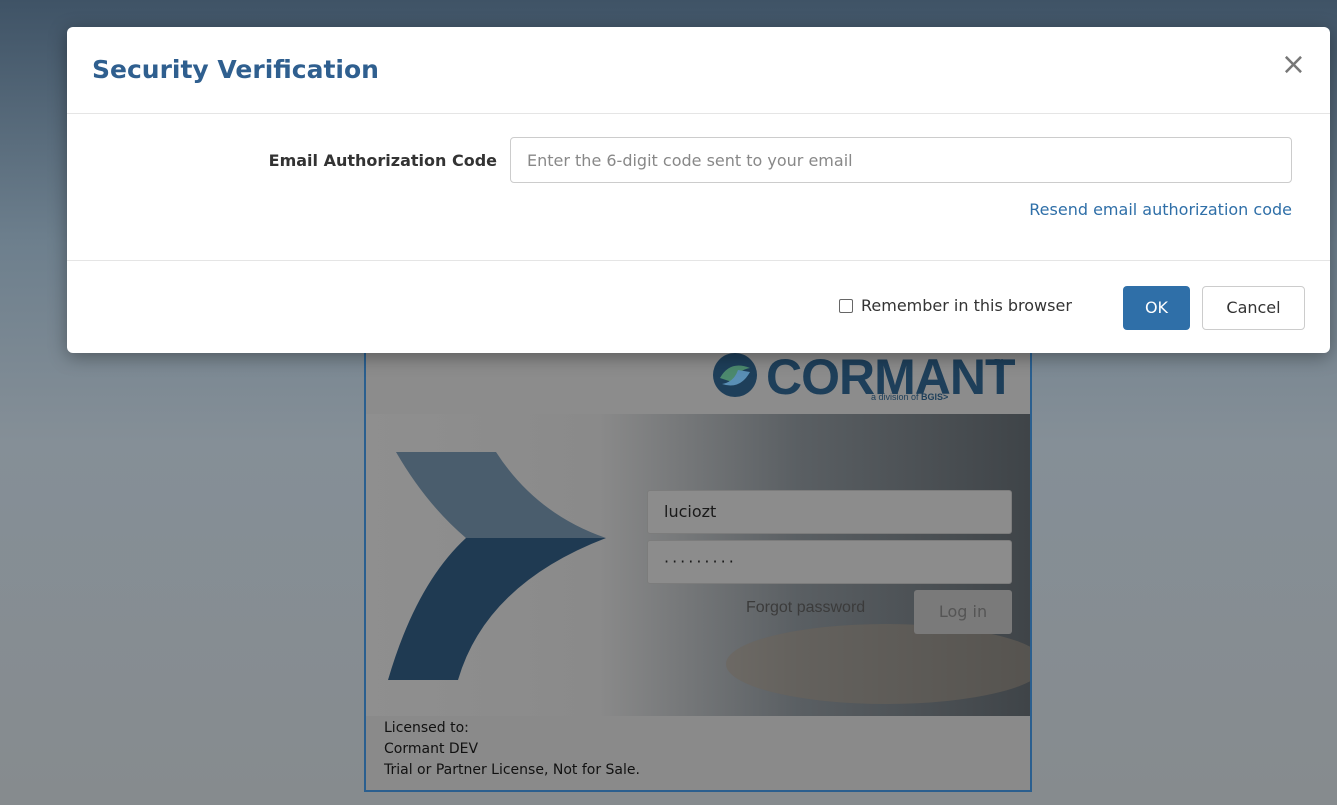 The width and height of the screenshot is (1337, 805). I want to click on remember-checkbox, so click(846, 305).